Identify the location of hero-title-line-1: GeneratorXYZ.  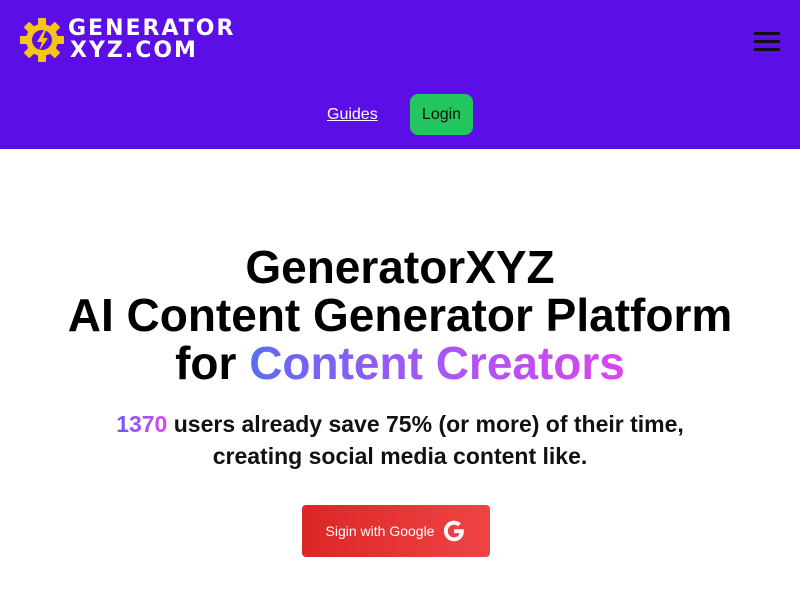
(400, 267).